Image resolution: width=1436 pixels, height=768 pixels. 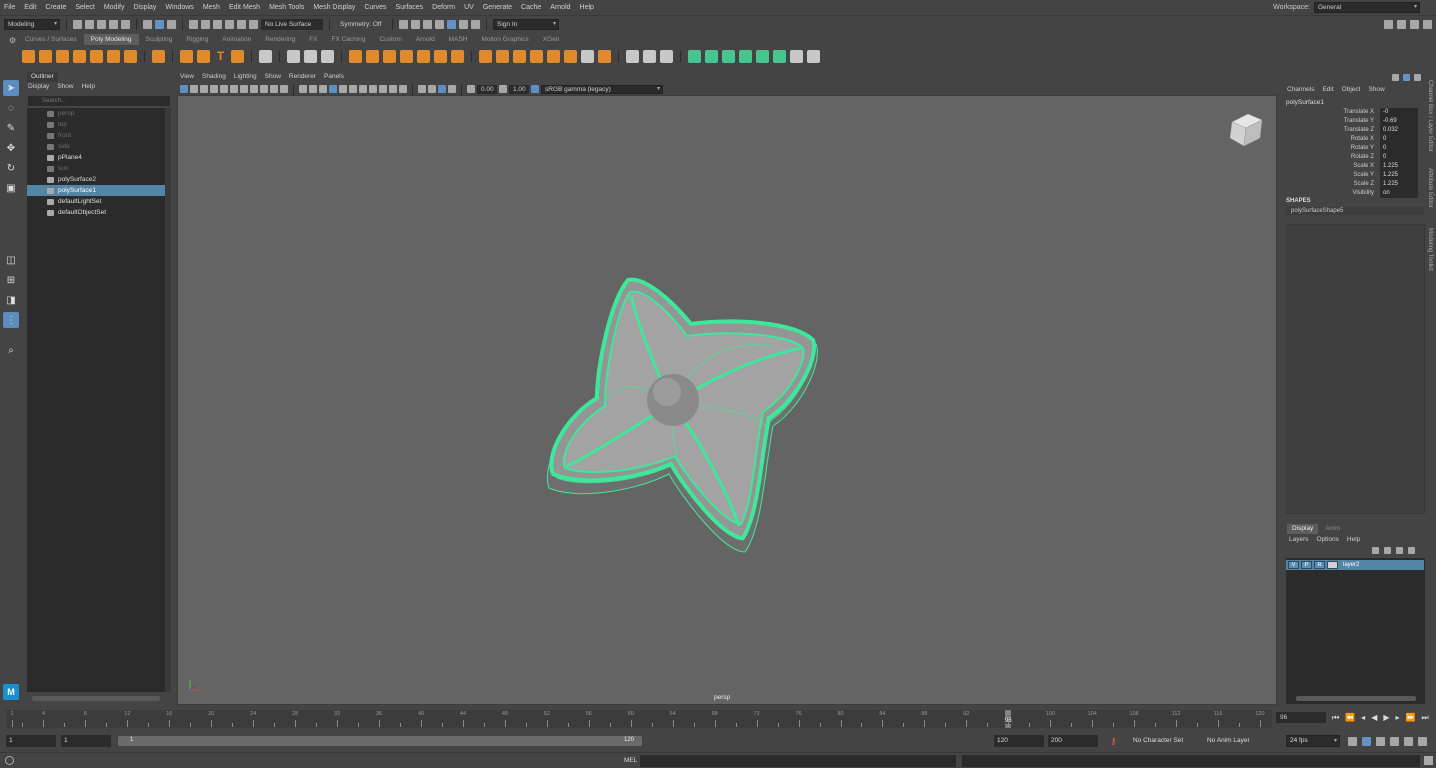 I want to click on play-forwards-icon: ▶, so click(x=1386, y=717).